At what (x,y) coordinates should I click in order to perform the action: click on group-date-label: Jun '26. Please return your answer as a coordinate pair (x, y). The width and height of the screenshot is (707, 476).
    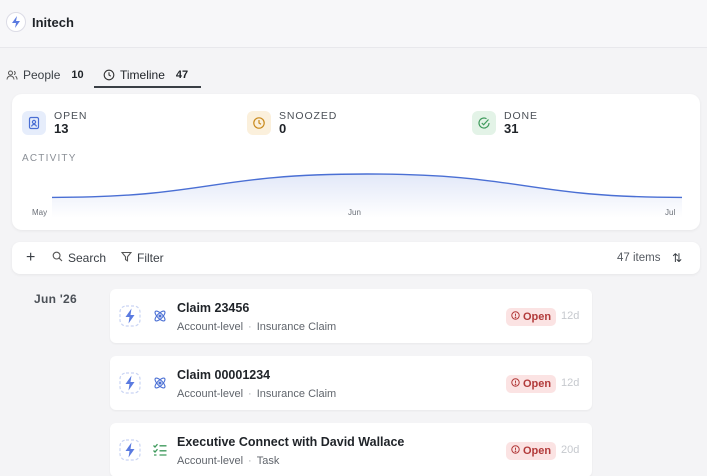
    Looking at the image, I should click on (55, 299).